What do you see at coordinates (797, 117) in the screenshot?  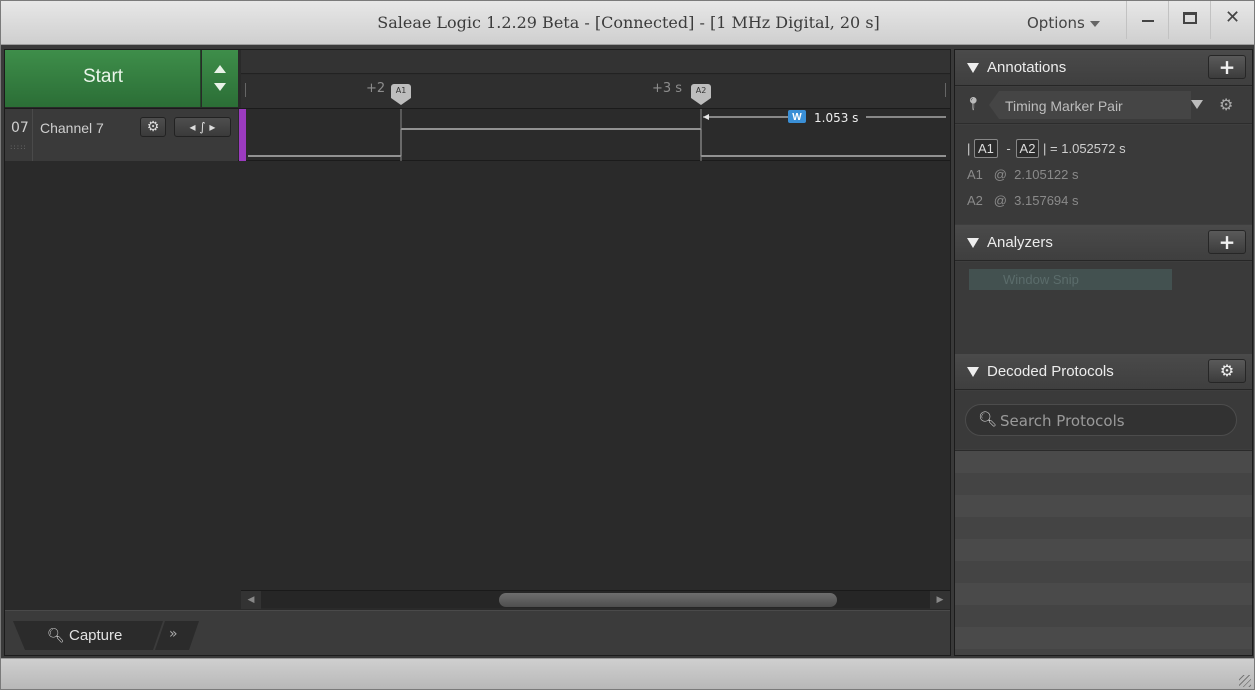 I see `width-badge-label: W` at bounding box center [797, 117].